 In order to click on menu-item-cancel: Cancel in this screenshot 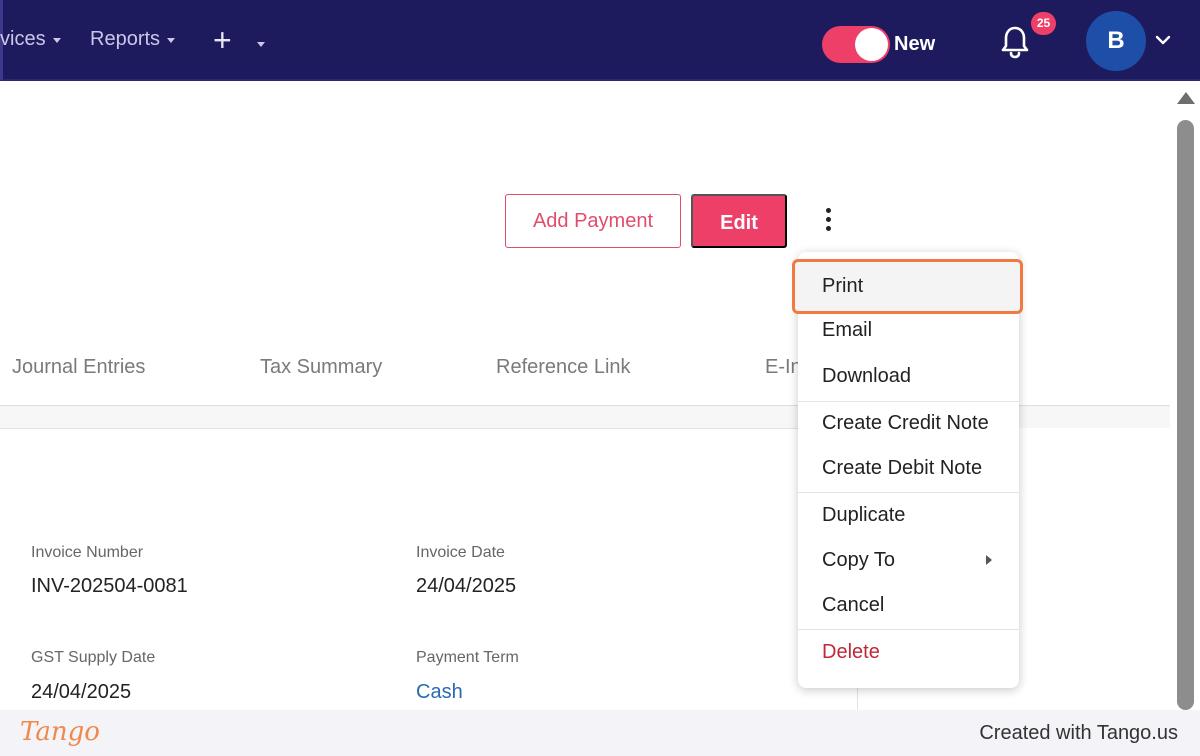, I will do `click(853, 605)`.